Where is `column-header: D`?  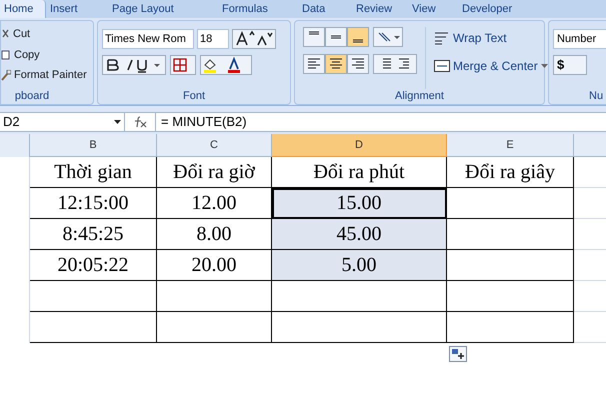 column-header: D is located at coordinates (359, 145).